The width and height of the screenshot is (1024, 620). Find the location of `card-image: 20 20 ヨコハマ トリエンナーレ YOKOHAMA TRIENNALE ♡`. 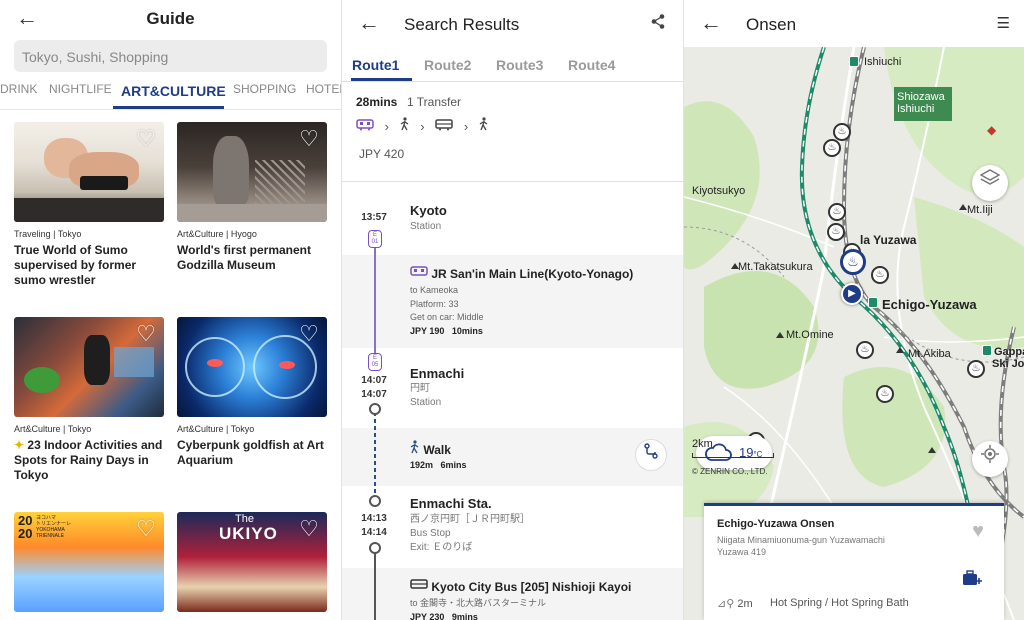

card-image: 20 20 ヨコハマ トリエンナーレ YOKOHAMA TRIENNALE ♡ is located at coordinates (89, 562).